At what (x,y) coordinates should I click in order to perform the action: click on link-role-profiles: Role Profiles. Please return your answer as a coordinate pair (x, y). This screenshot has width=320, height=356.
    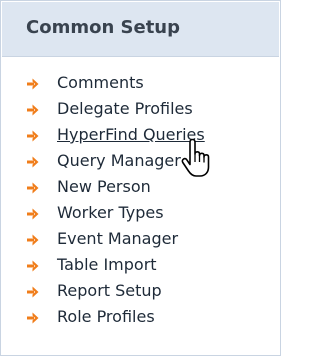
    Looking at the image, I should click on (106, 316).